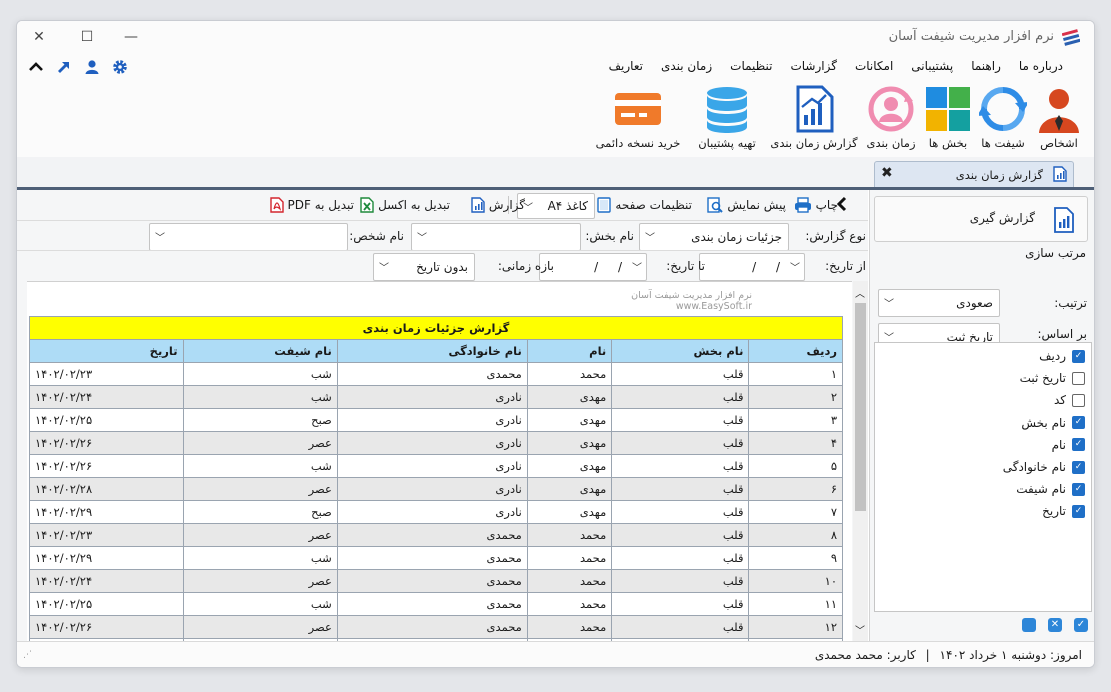 This screenshot has height=692, width=1111. Describe the element at coordinates (27, 655) in the screenshot. I see `grip-icon: ⋰` at that location.